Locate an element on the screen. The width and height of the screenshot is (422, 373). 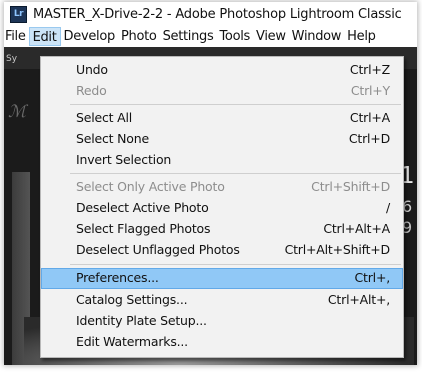
menu-file: File is located at coordinates (16, 37).